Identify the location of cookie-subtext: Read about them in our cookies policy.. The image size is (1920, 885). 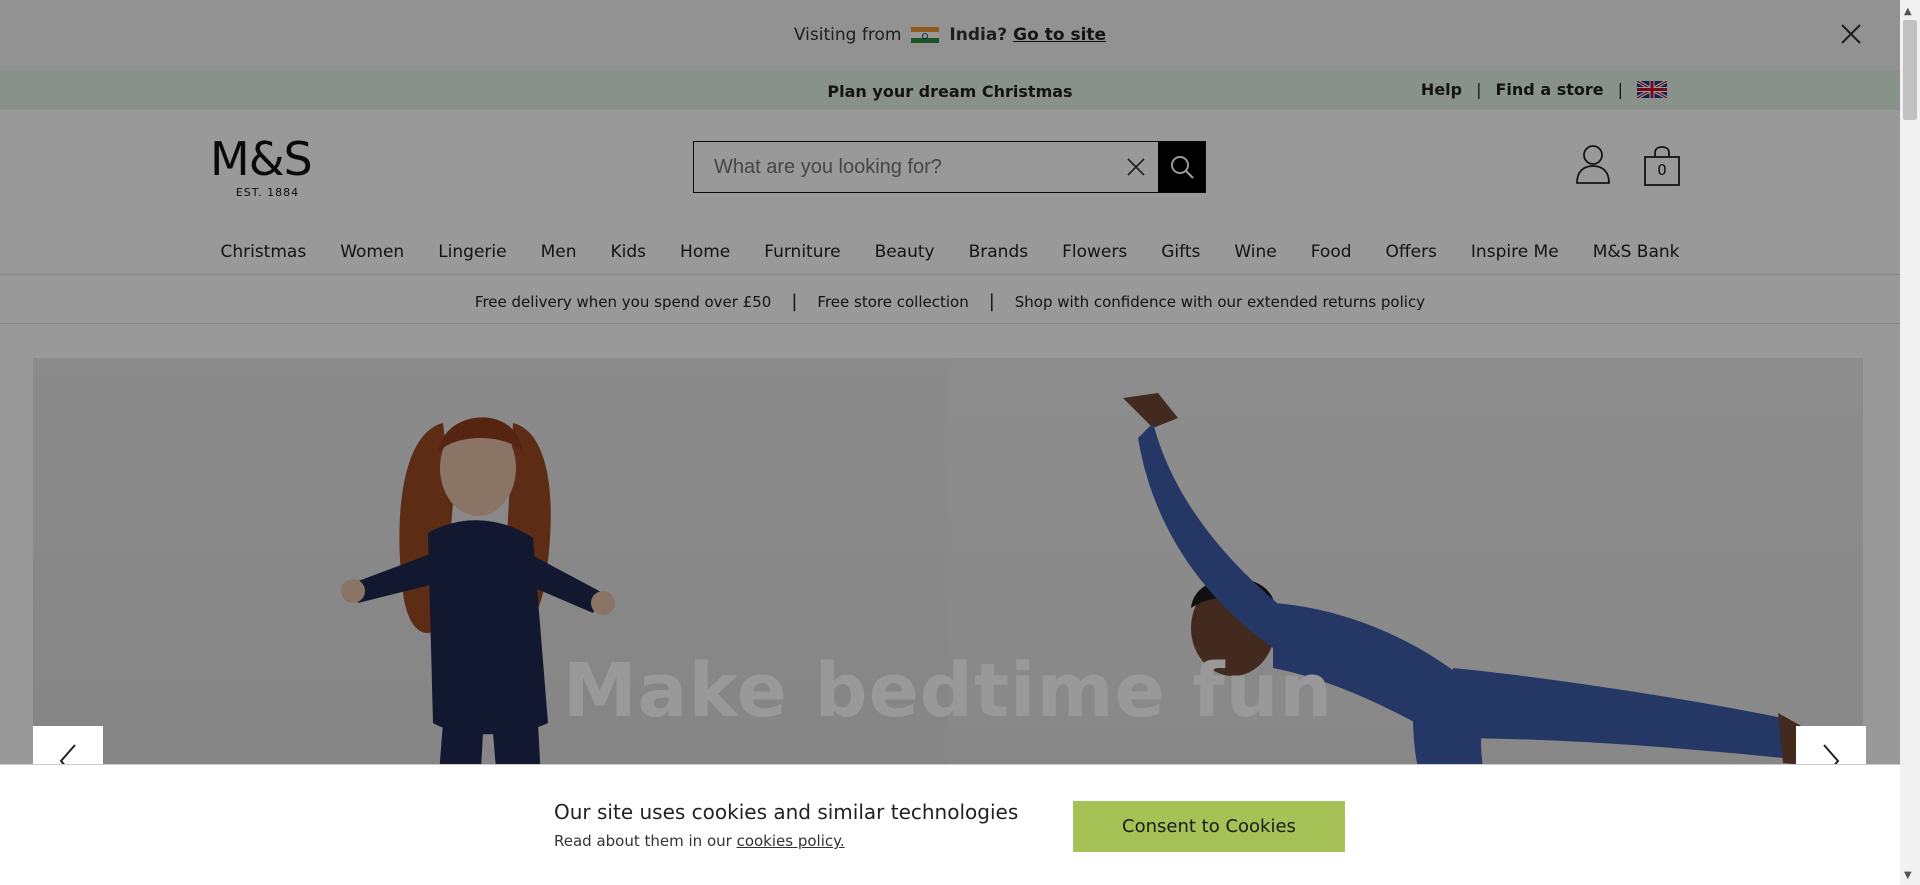
(699, 841).